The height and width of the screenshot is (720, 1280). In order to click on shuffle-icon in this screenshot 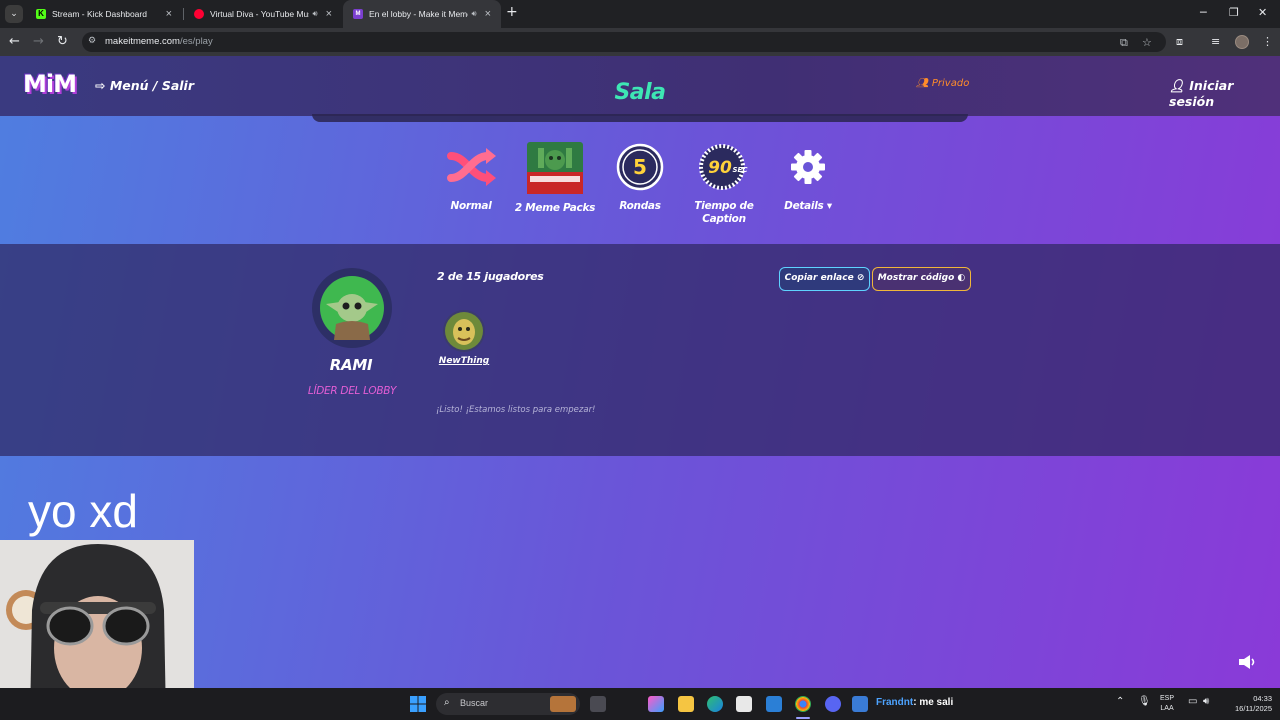, I will do `click(471, 167)`.